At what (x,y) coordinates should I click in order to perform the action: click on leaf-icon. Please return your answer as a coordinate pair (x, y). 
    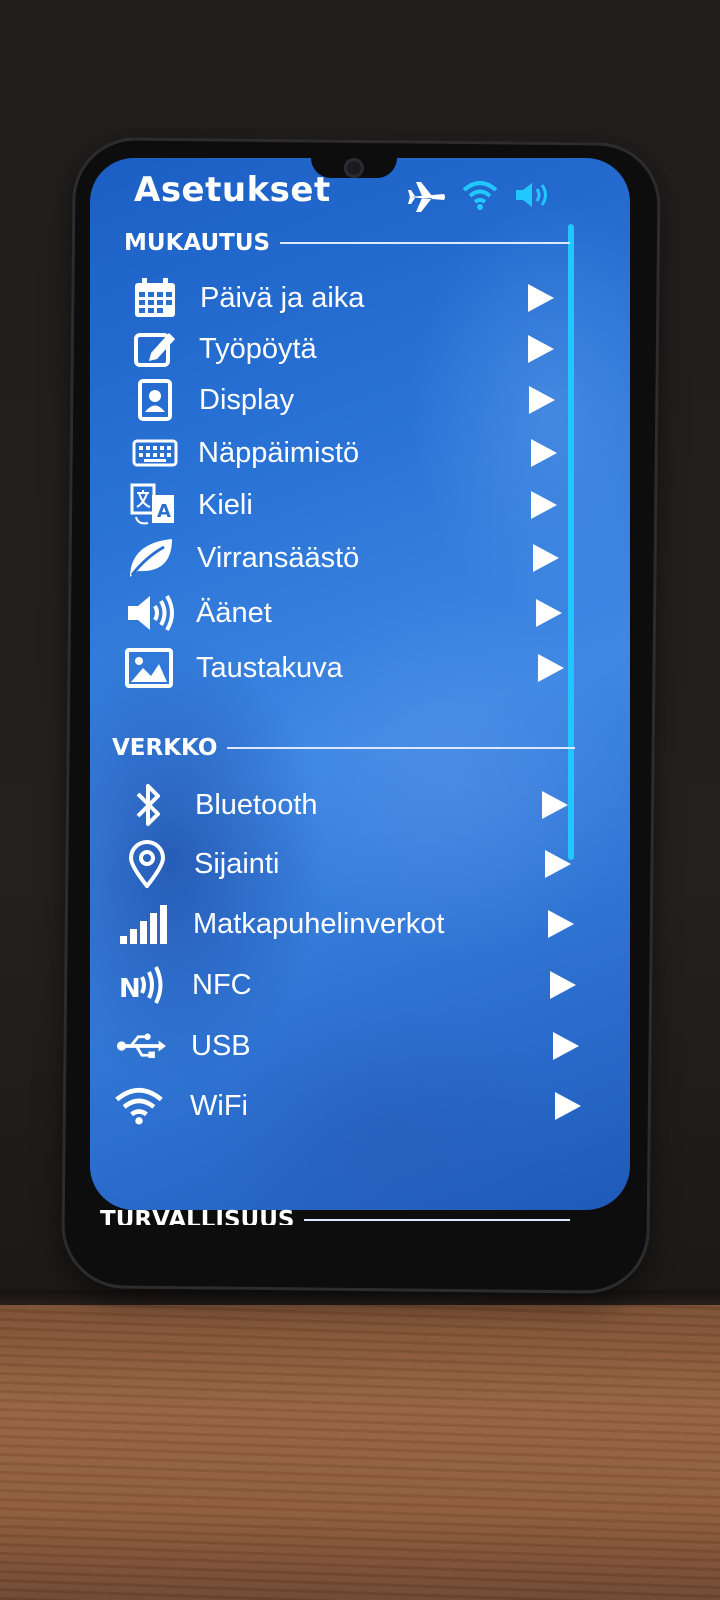
    Looking at the image, I should click on (151, 558).